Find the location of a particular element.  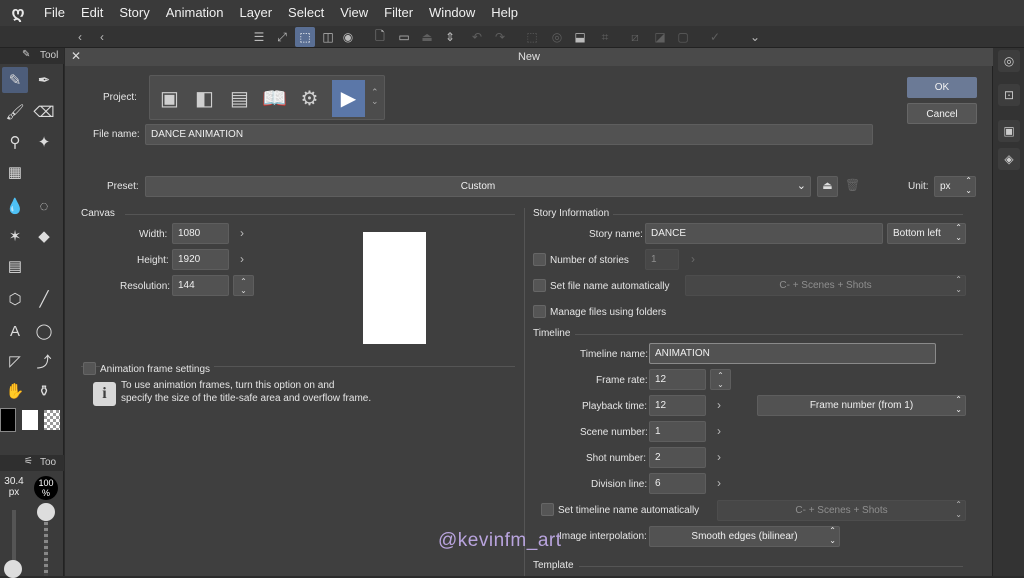

grid-tool-icon: ▦ is located at coordinates (15, 172).